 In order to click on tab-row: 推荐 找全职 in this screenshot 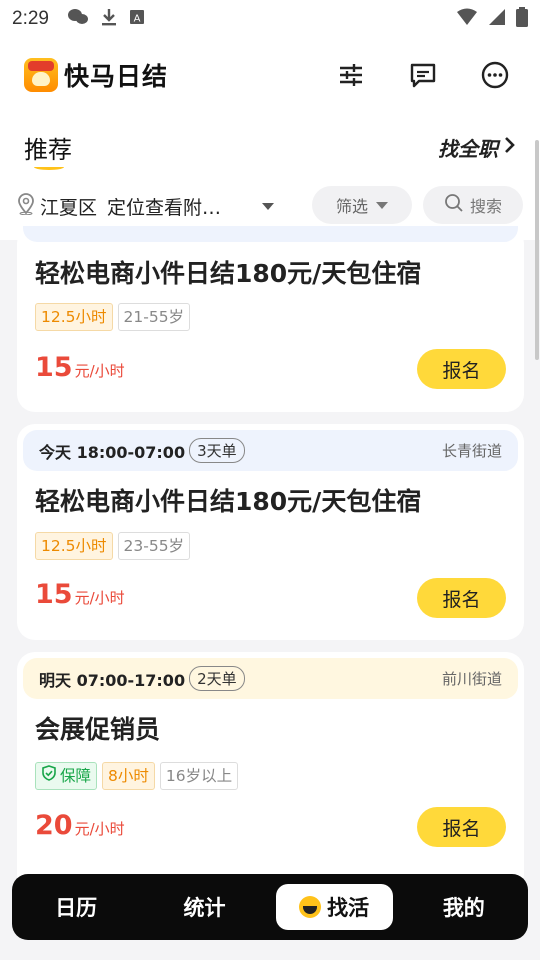, I will do `click(270, 147)`.